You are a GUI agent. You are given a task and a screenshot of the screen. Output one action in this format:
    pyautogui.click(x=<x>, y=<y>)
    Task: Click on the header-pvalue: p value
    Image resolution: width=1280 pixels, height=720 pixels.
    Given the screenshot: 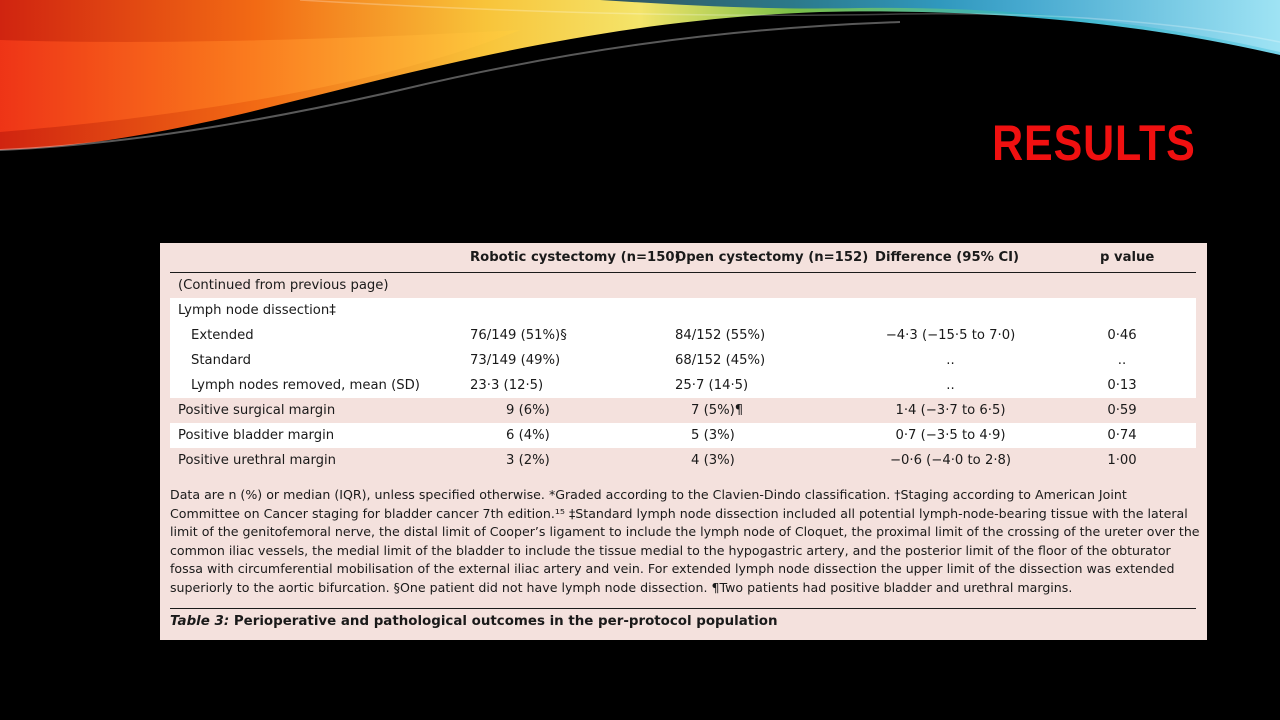 What is the action you would take?
    pyautogui.click(x=1122, y=258)
    